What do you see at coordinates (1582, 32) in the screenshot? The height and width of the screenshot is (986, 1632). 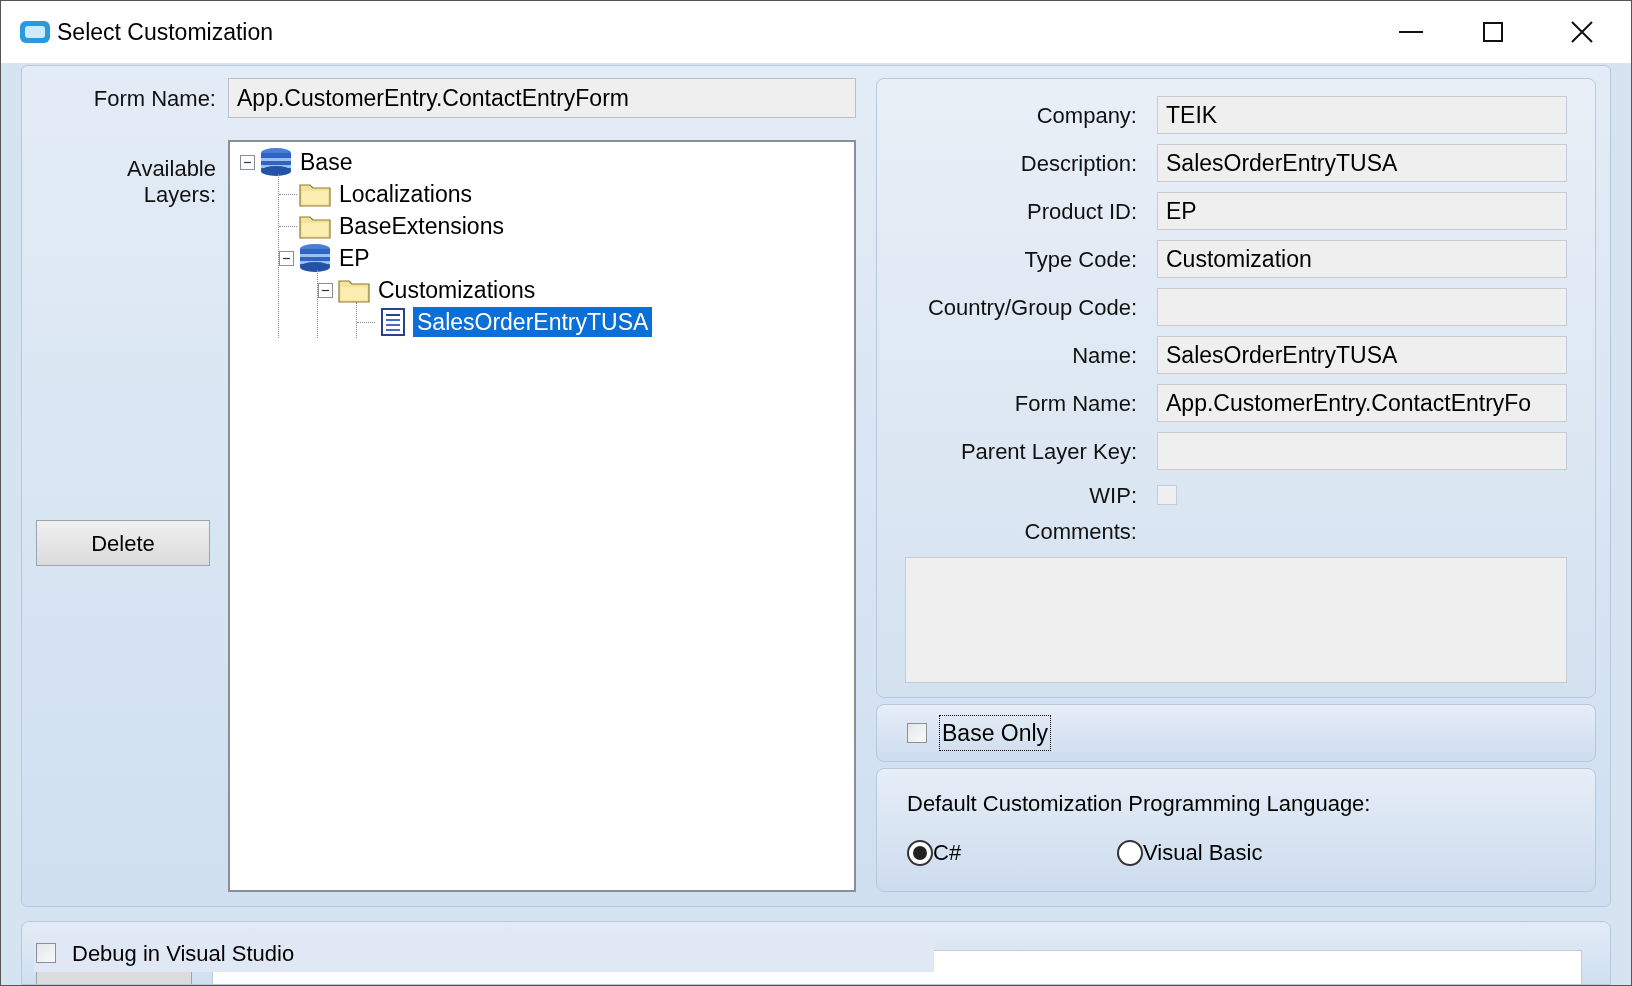 I see `close-icon` at bounding box center [1582, 32].